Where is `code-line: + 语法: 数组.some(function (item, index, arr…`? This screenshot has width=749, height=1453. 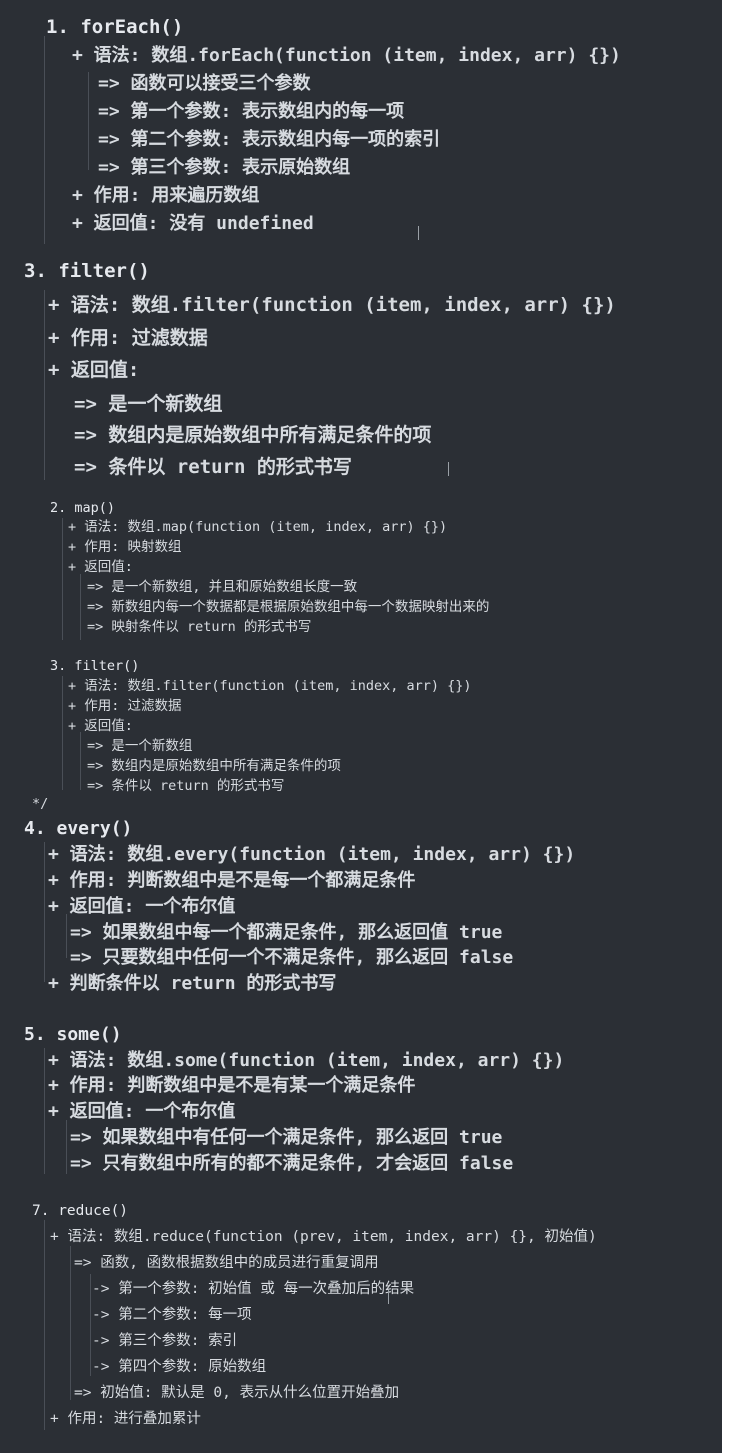
code-line: + 语法: 数组.some(function (item, index, arr… is located at coordinates (306, 1060).